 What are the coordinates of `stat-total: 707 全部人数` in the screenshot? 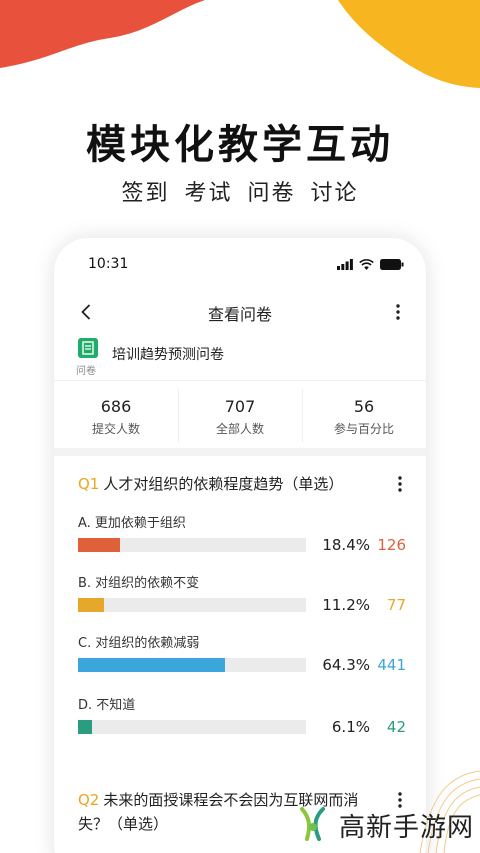 It's located at (240, 414).